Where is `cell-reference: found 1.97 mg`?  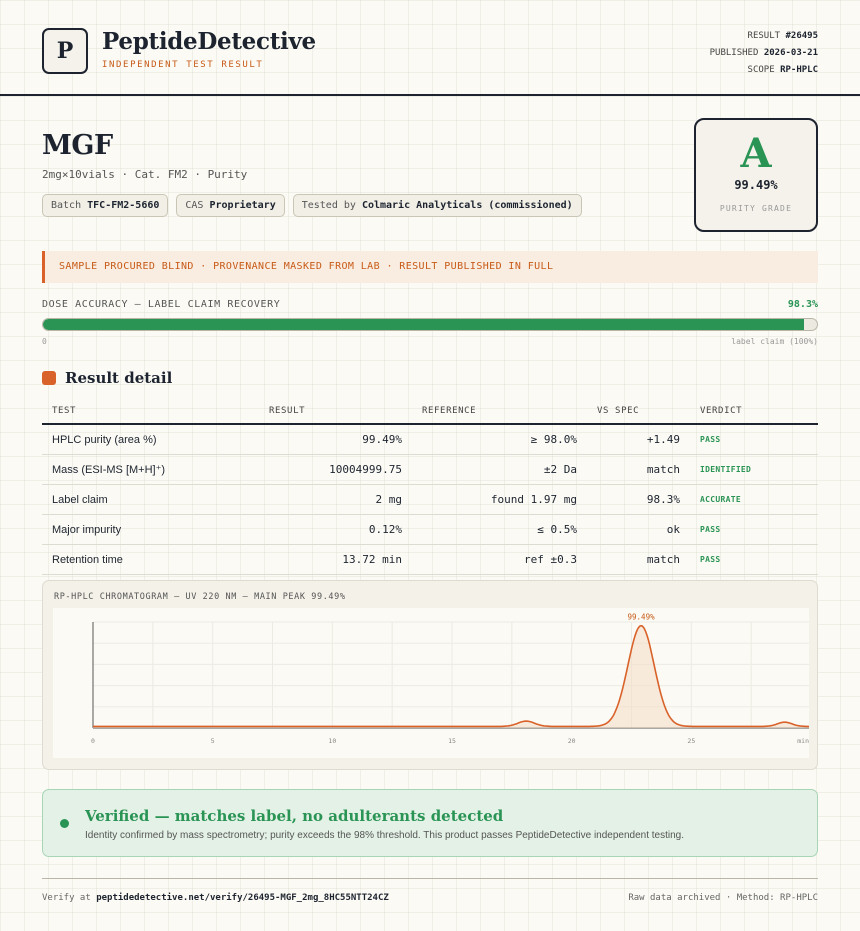
cell-reference: found 1.97 mg is located at coordinates (499, 499).